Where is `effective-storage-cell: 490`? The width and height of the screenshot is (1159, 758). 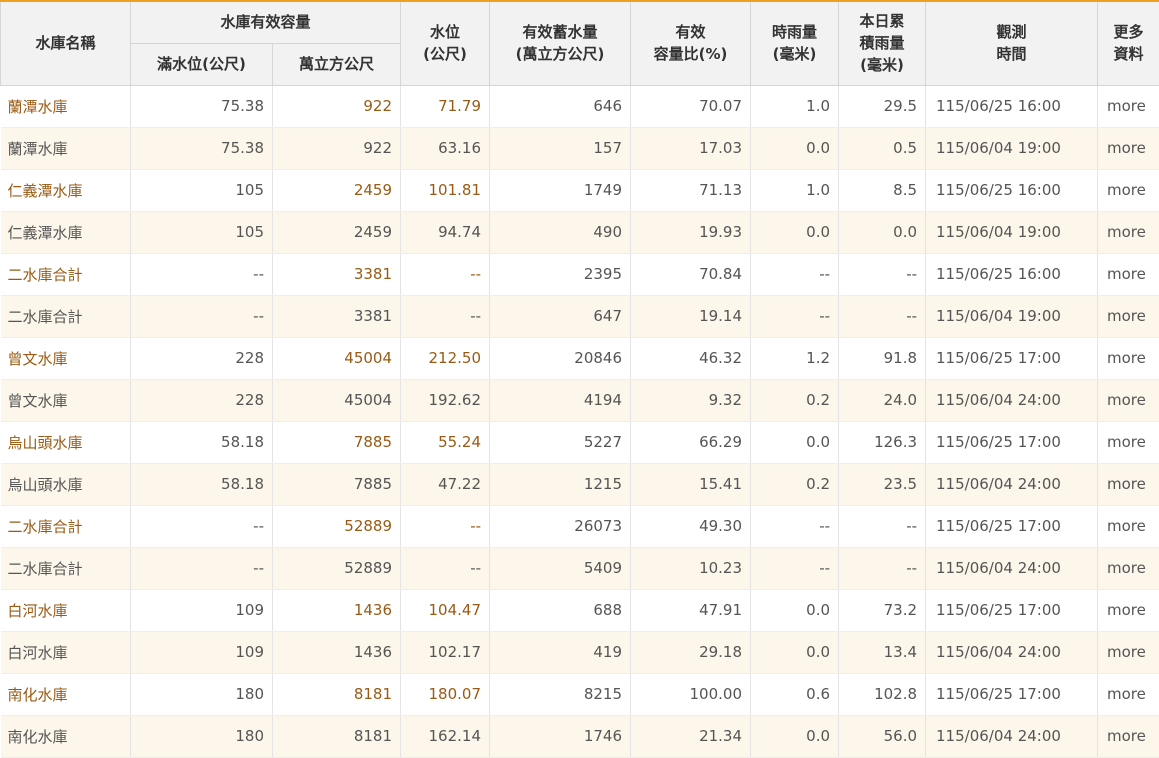 effective-storage-cell: 490 is located at coordinates (560, 232).